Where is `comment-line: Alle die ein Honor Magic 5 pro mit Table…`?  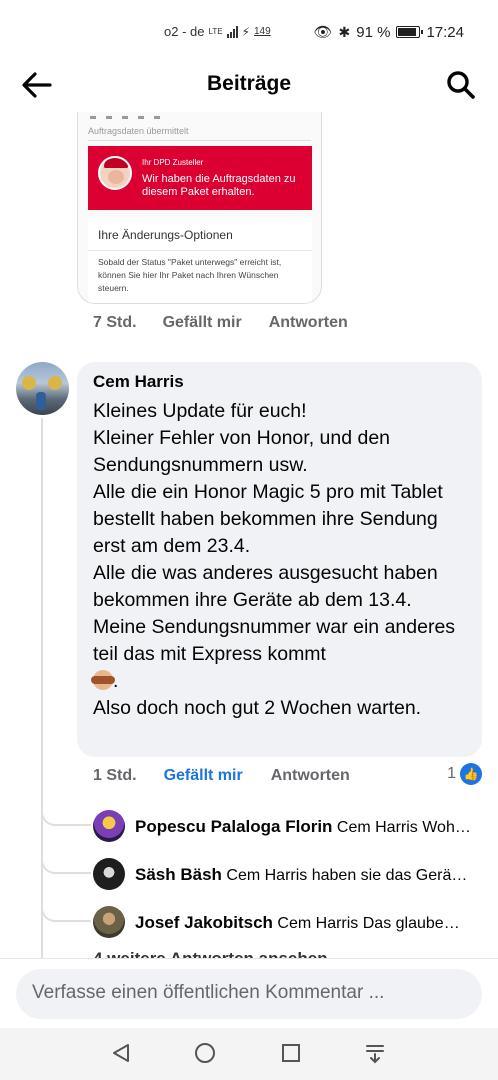
comment-line: Alle die ein Honor Magic 5 pro mit Table… is located at coordinates (268, 519).